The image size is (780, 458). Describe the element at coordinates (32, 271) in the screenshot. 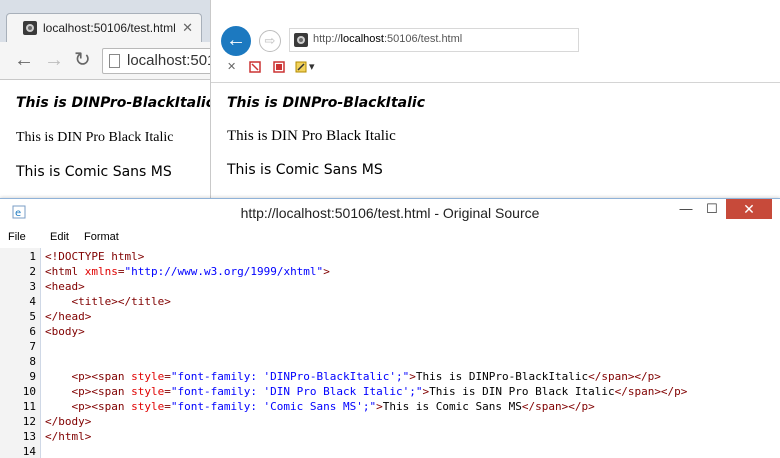

I see `line-number: 2` at that location.